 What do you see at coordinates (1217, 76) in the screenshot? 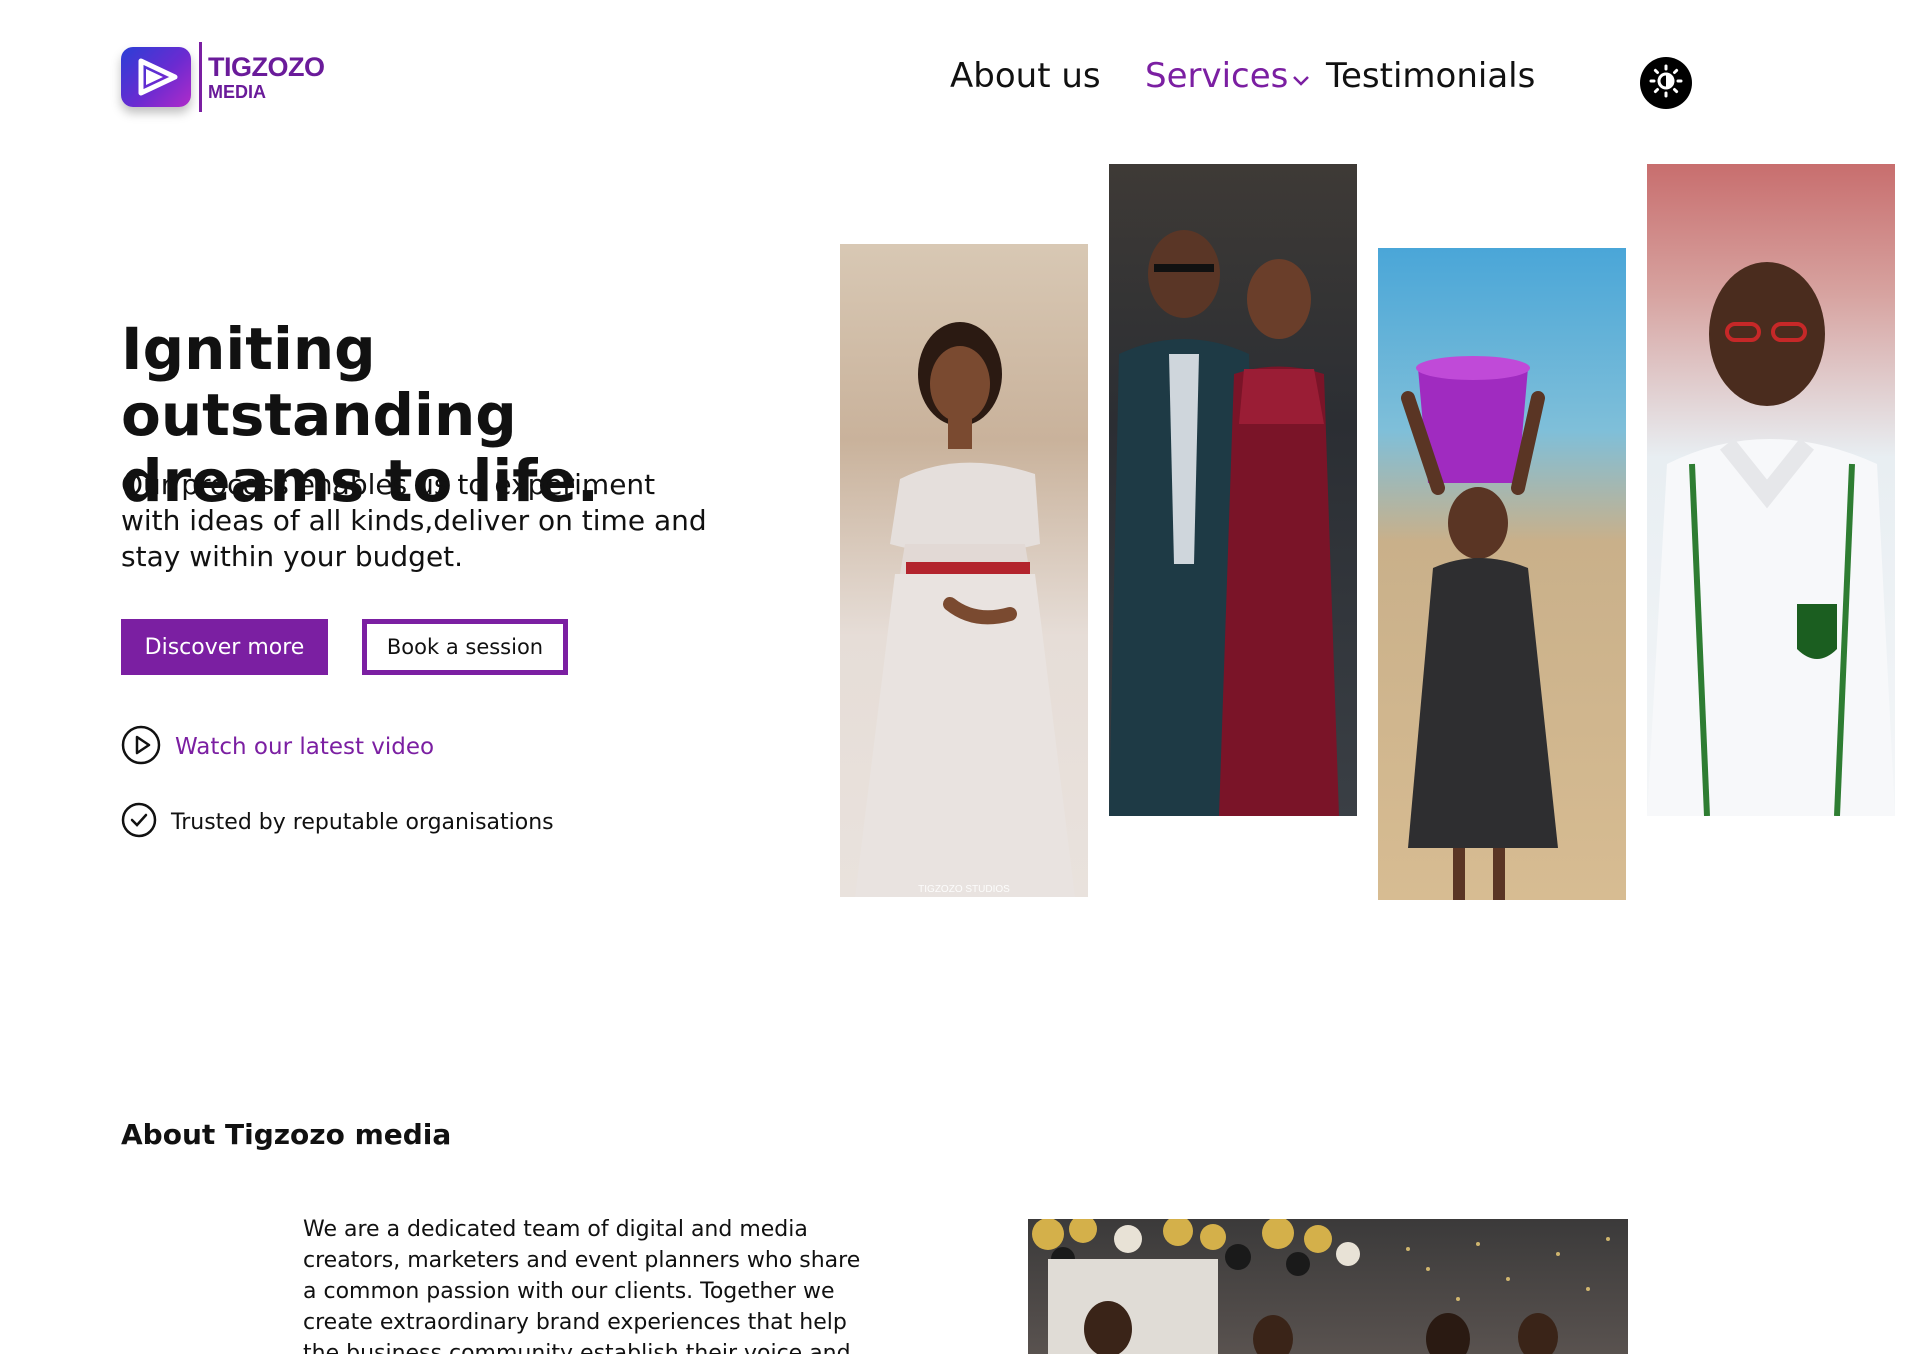
I see `nav-services-label: Services` at bounding box center [1217, 76].